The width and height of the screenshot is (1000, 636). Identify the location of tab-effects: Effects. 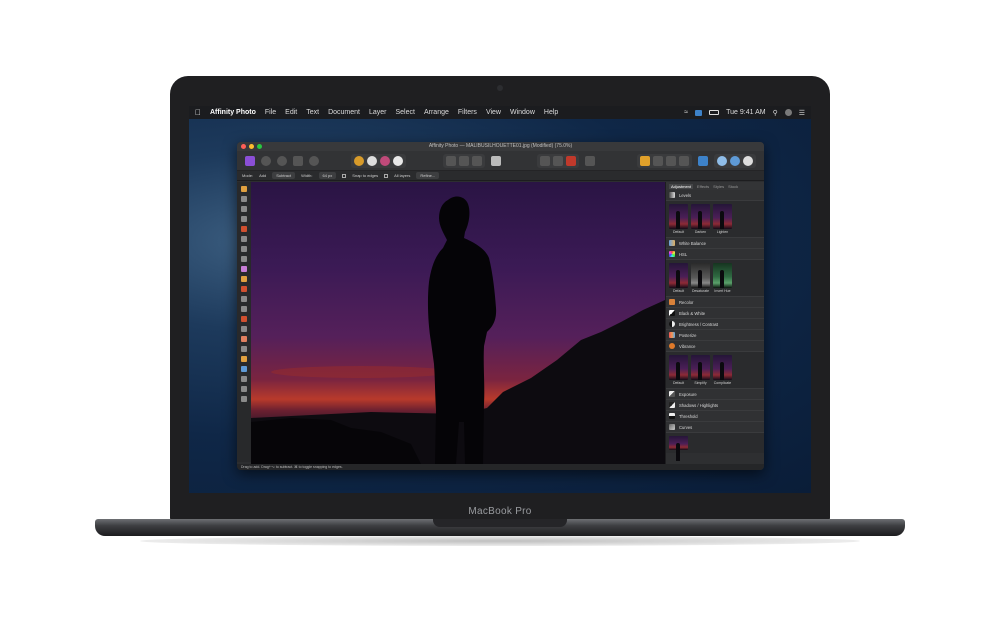
(703, 186).